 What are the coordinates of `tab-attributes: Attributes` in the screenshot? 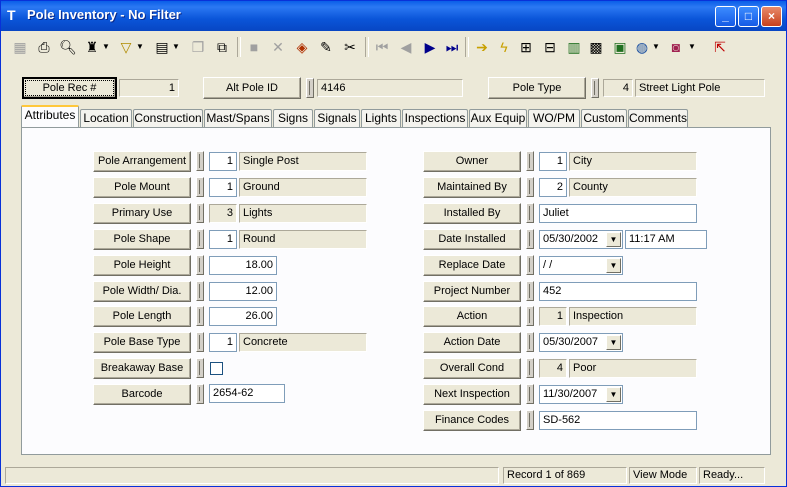 It's located at (50, 116).